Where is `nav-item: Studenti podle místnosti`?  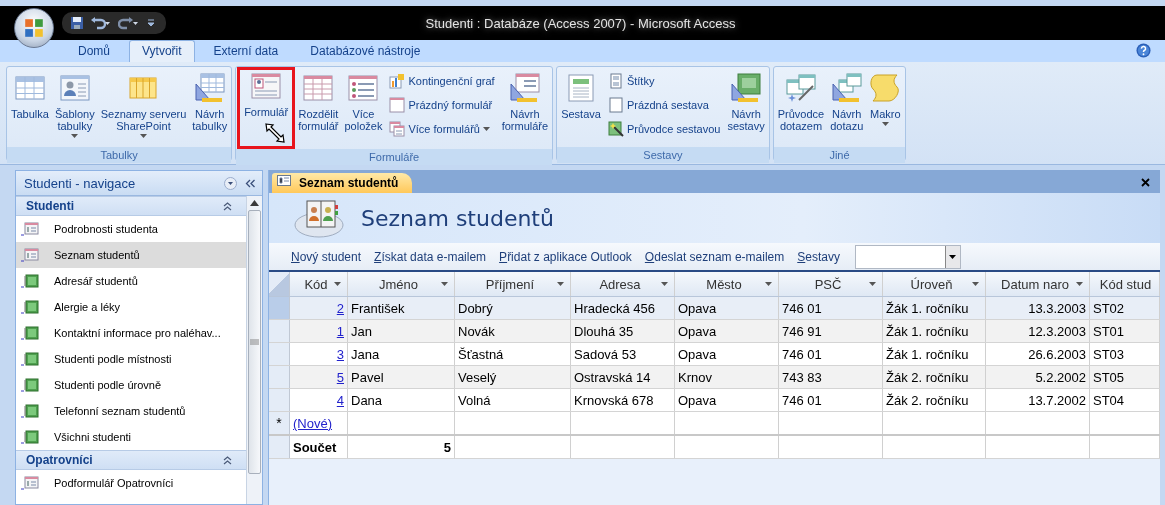 nav-item: Studenti podle místnosti is located at coordinates (131, 359).